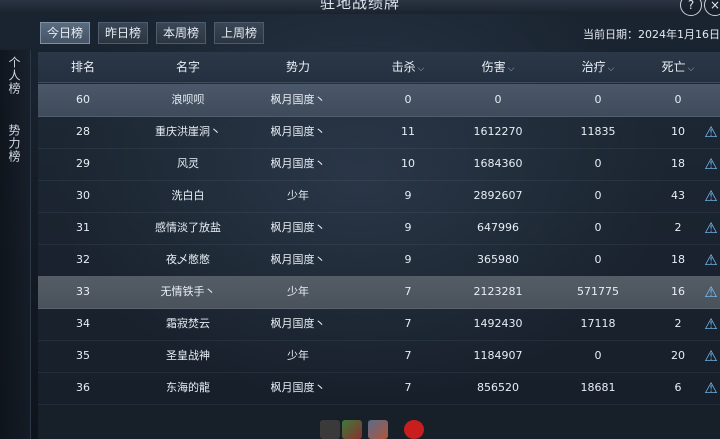  I want to click on cell-name: 无情铁手丶, so click(188, 291).